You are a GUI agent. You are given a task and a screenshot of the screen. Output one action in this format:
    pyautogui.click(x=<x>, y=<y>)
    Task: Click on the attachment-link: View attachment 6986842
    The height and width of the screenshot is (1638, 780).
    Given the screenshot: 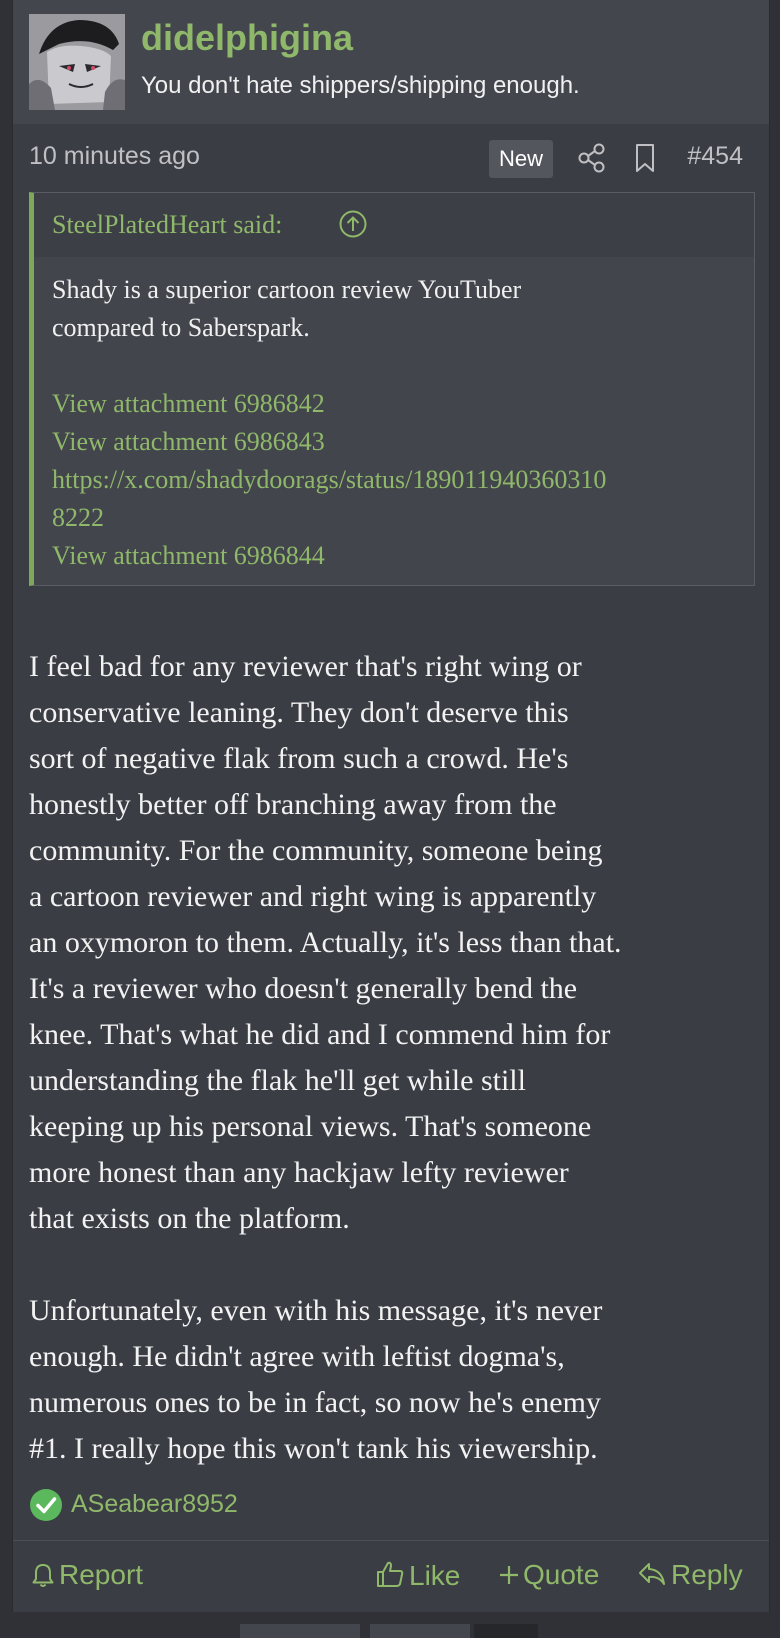 What is the action you would take?
    pyautogui.click(x=397, y=404)
    